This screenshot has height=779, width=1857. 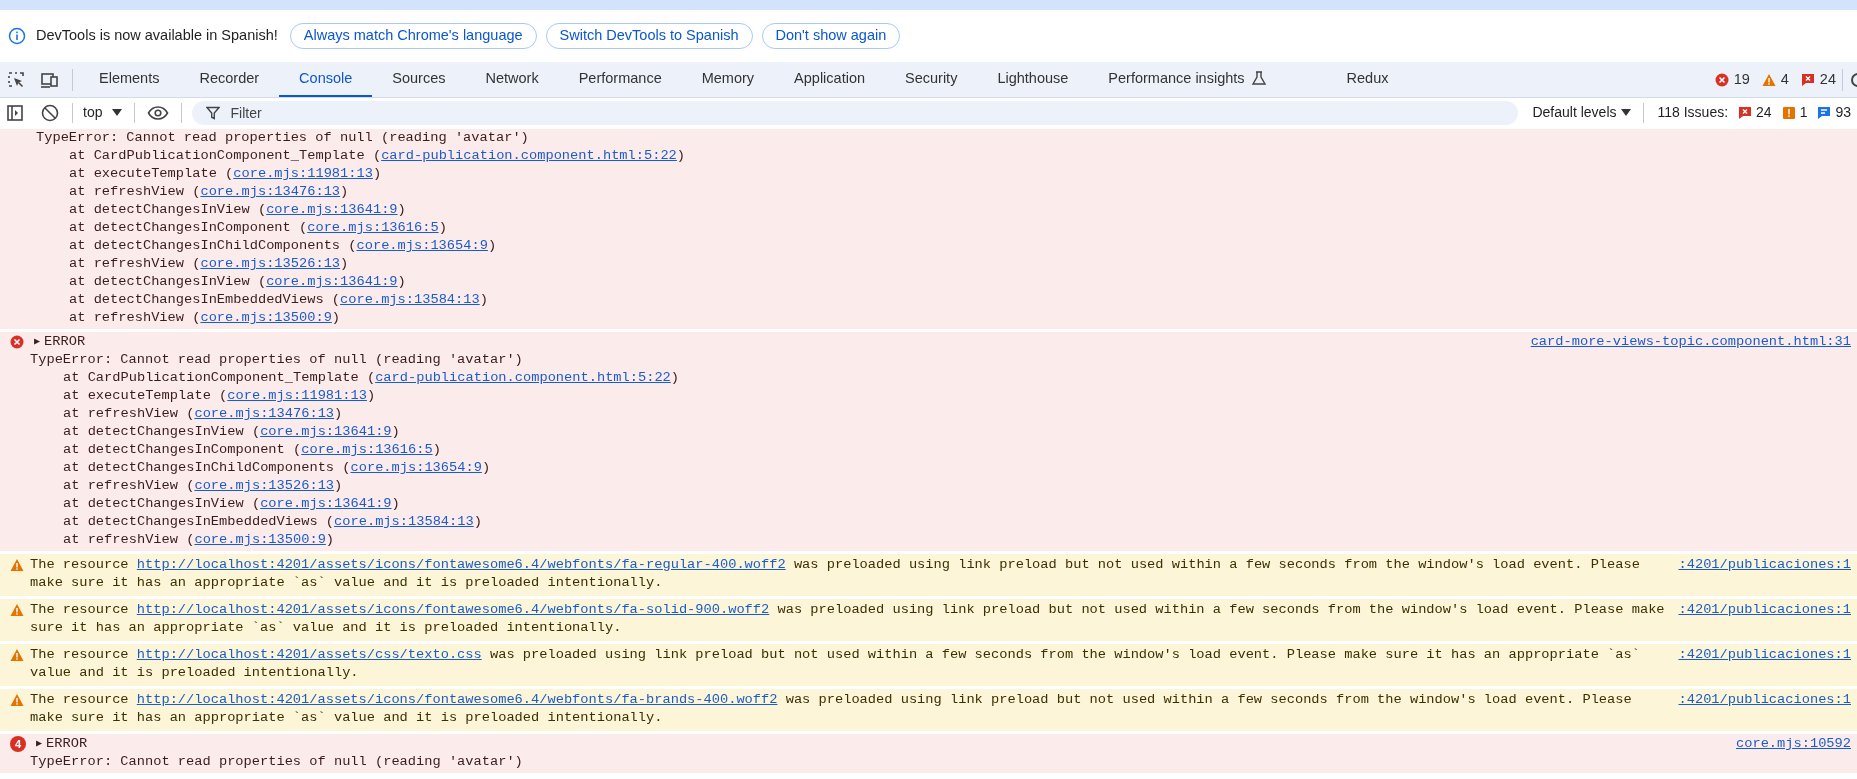 What do you see at coordinates (847, 619) in the screenshot?
I see `warning-text: The resource http://localhost:4201/assets/icons/fontawesome6.4/webfonts/fa-solid-900.woff2 was preloaded using link preload but not used within a few seconds from the window's load event. Please make sure it has an appropriate `as` value and it is preloaded intentionally.` at bounding box center [847, 619].